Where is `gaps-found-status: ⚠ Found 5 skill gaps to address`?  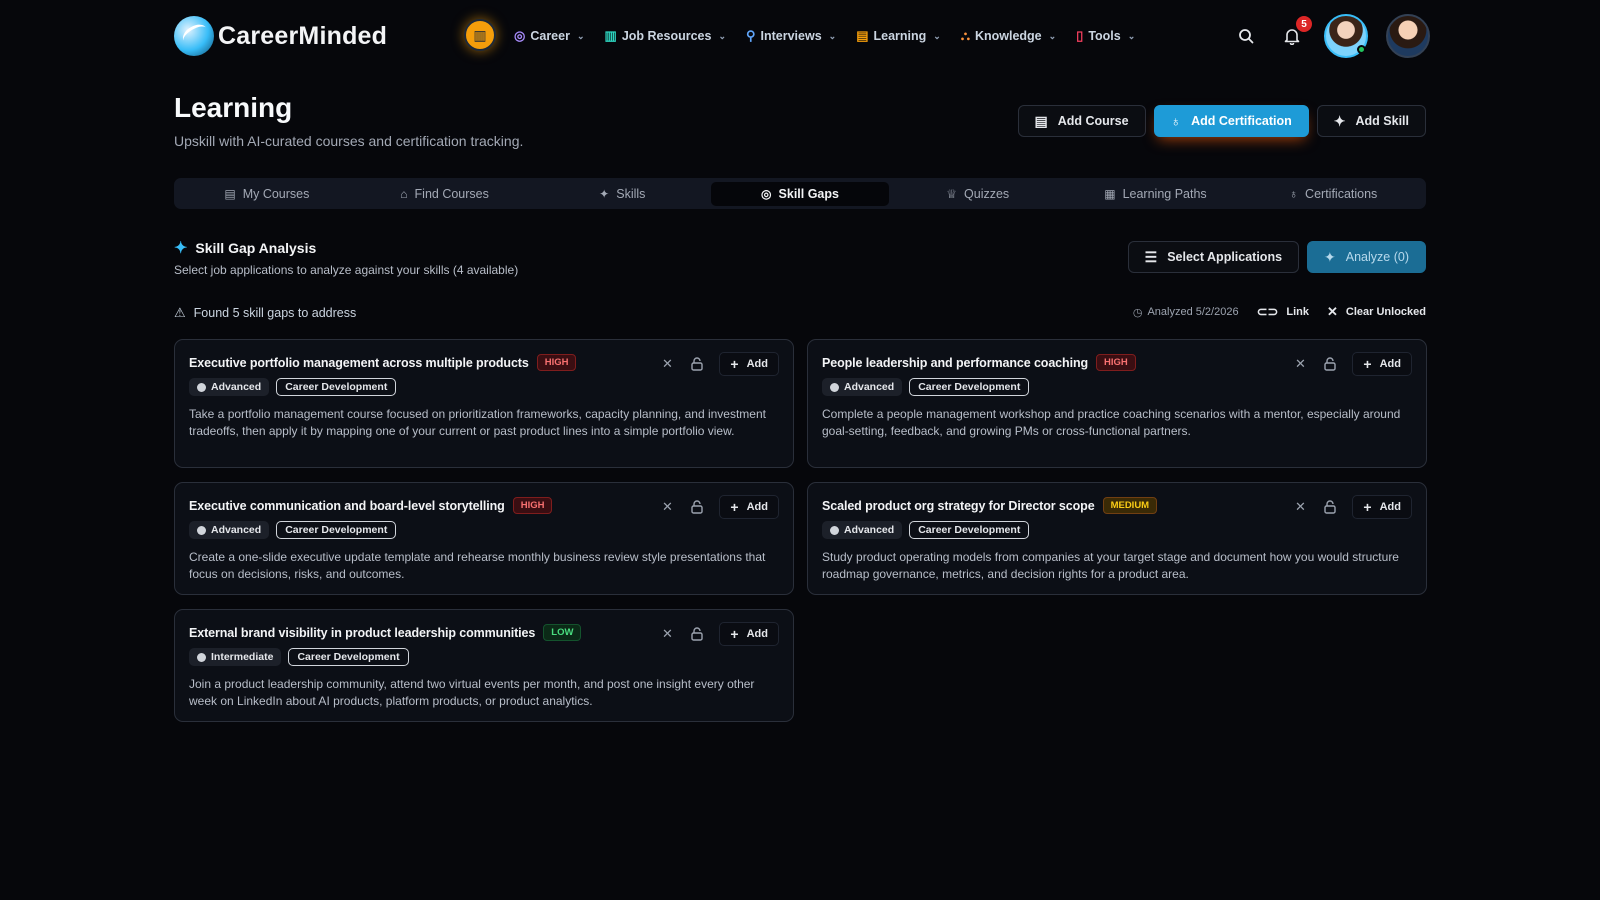
gaps-found-status: ⚠ Found 5 skill gaps to address is located at coordinates (265, 313).